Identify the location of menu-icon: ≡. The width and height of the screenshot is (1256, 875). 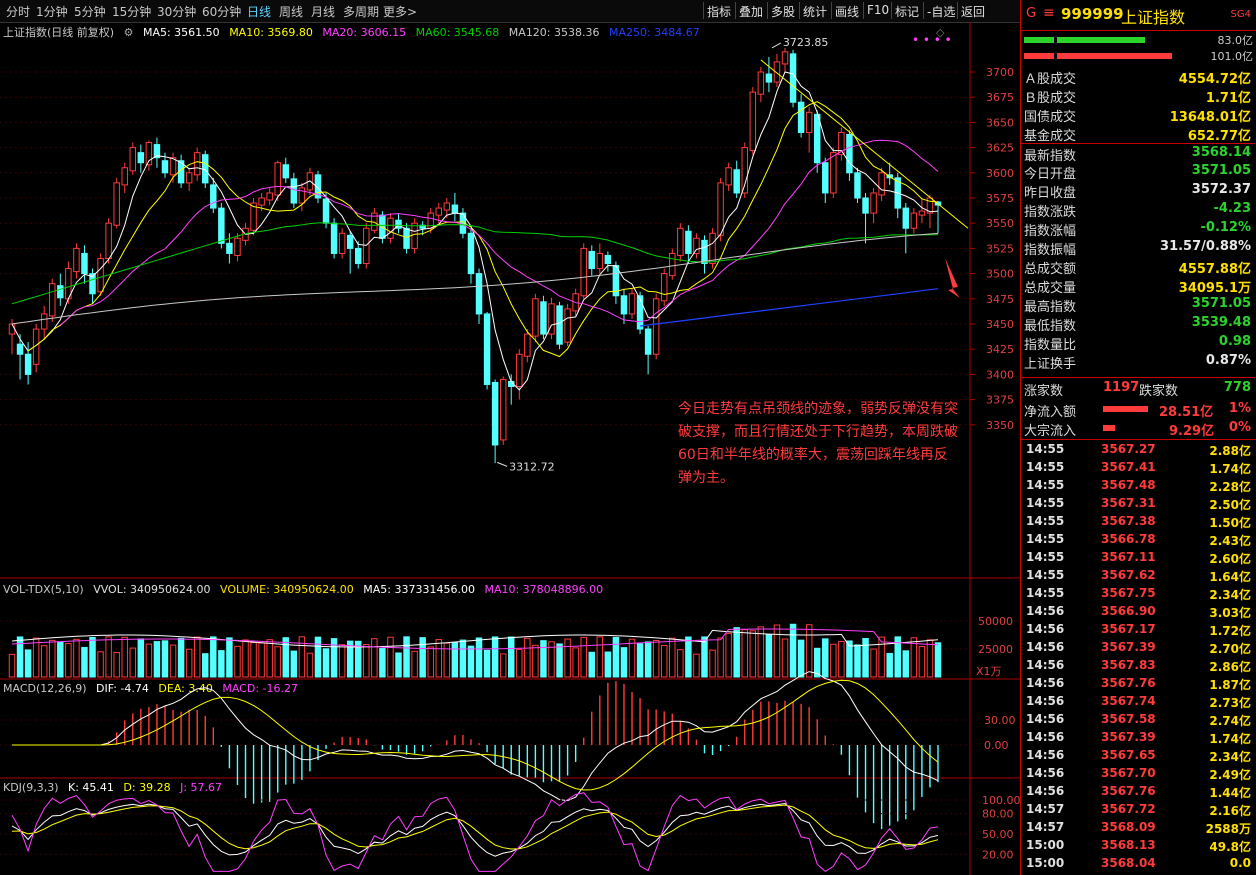
(1049, 13).